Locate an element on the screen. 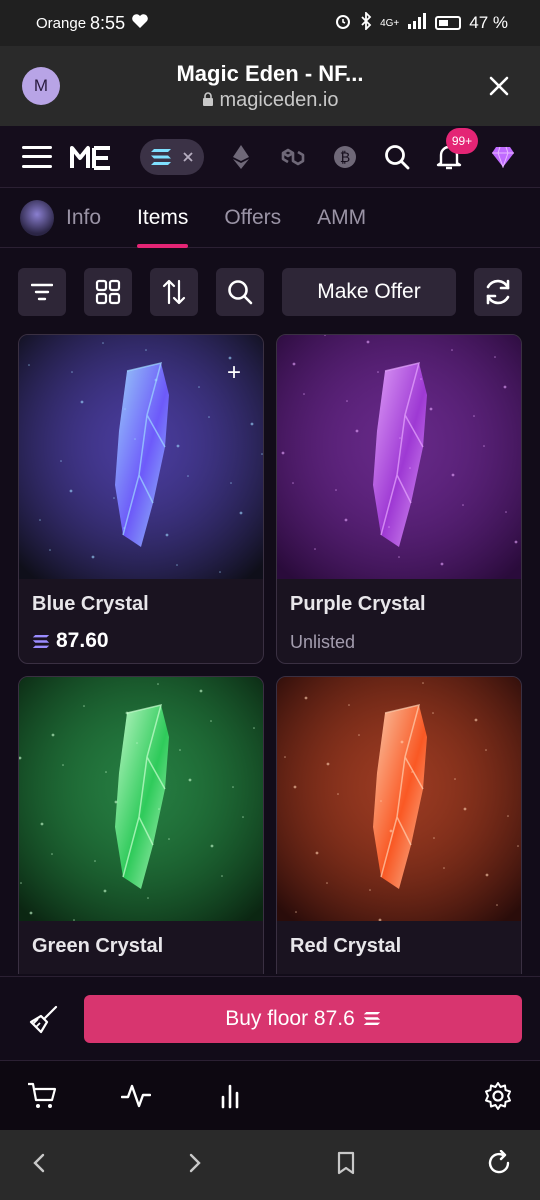  back-button is located at coordinates (40, 1165).